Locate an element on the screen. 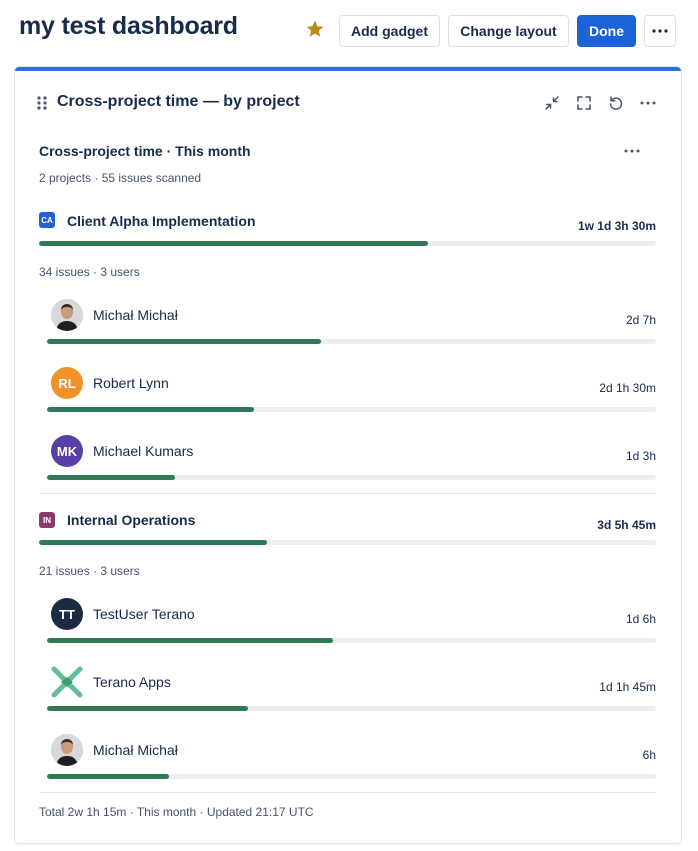  project-total: 3d 5h 45m is located at coordinates (626, 525).